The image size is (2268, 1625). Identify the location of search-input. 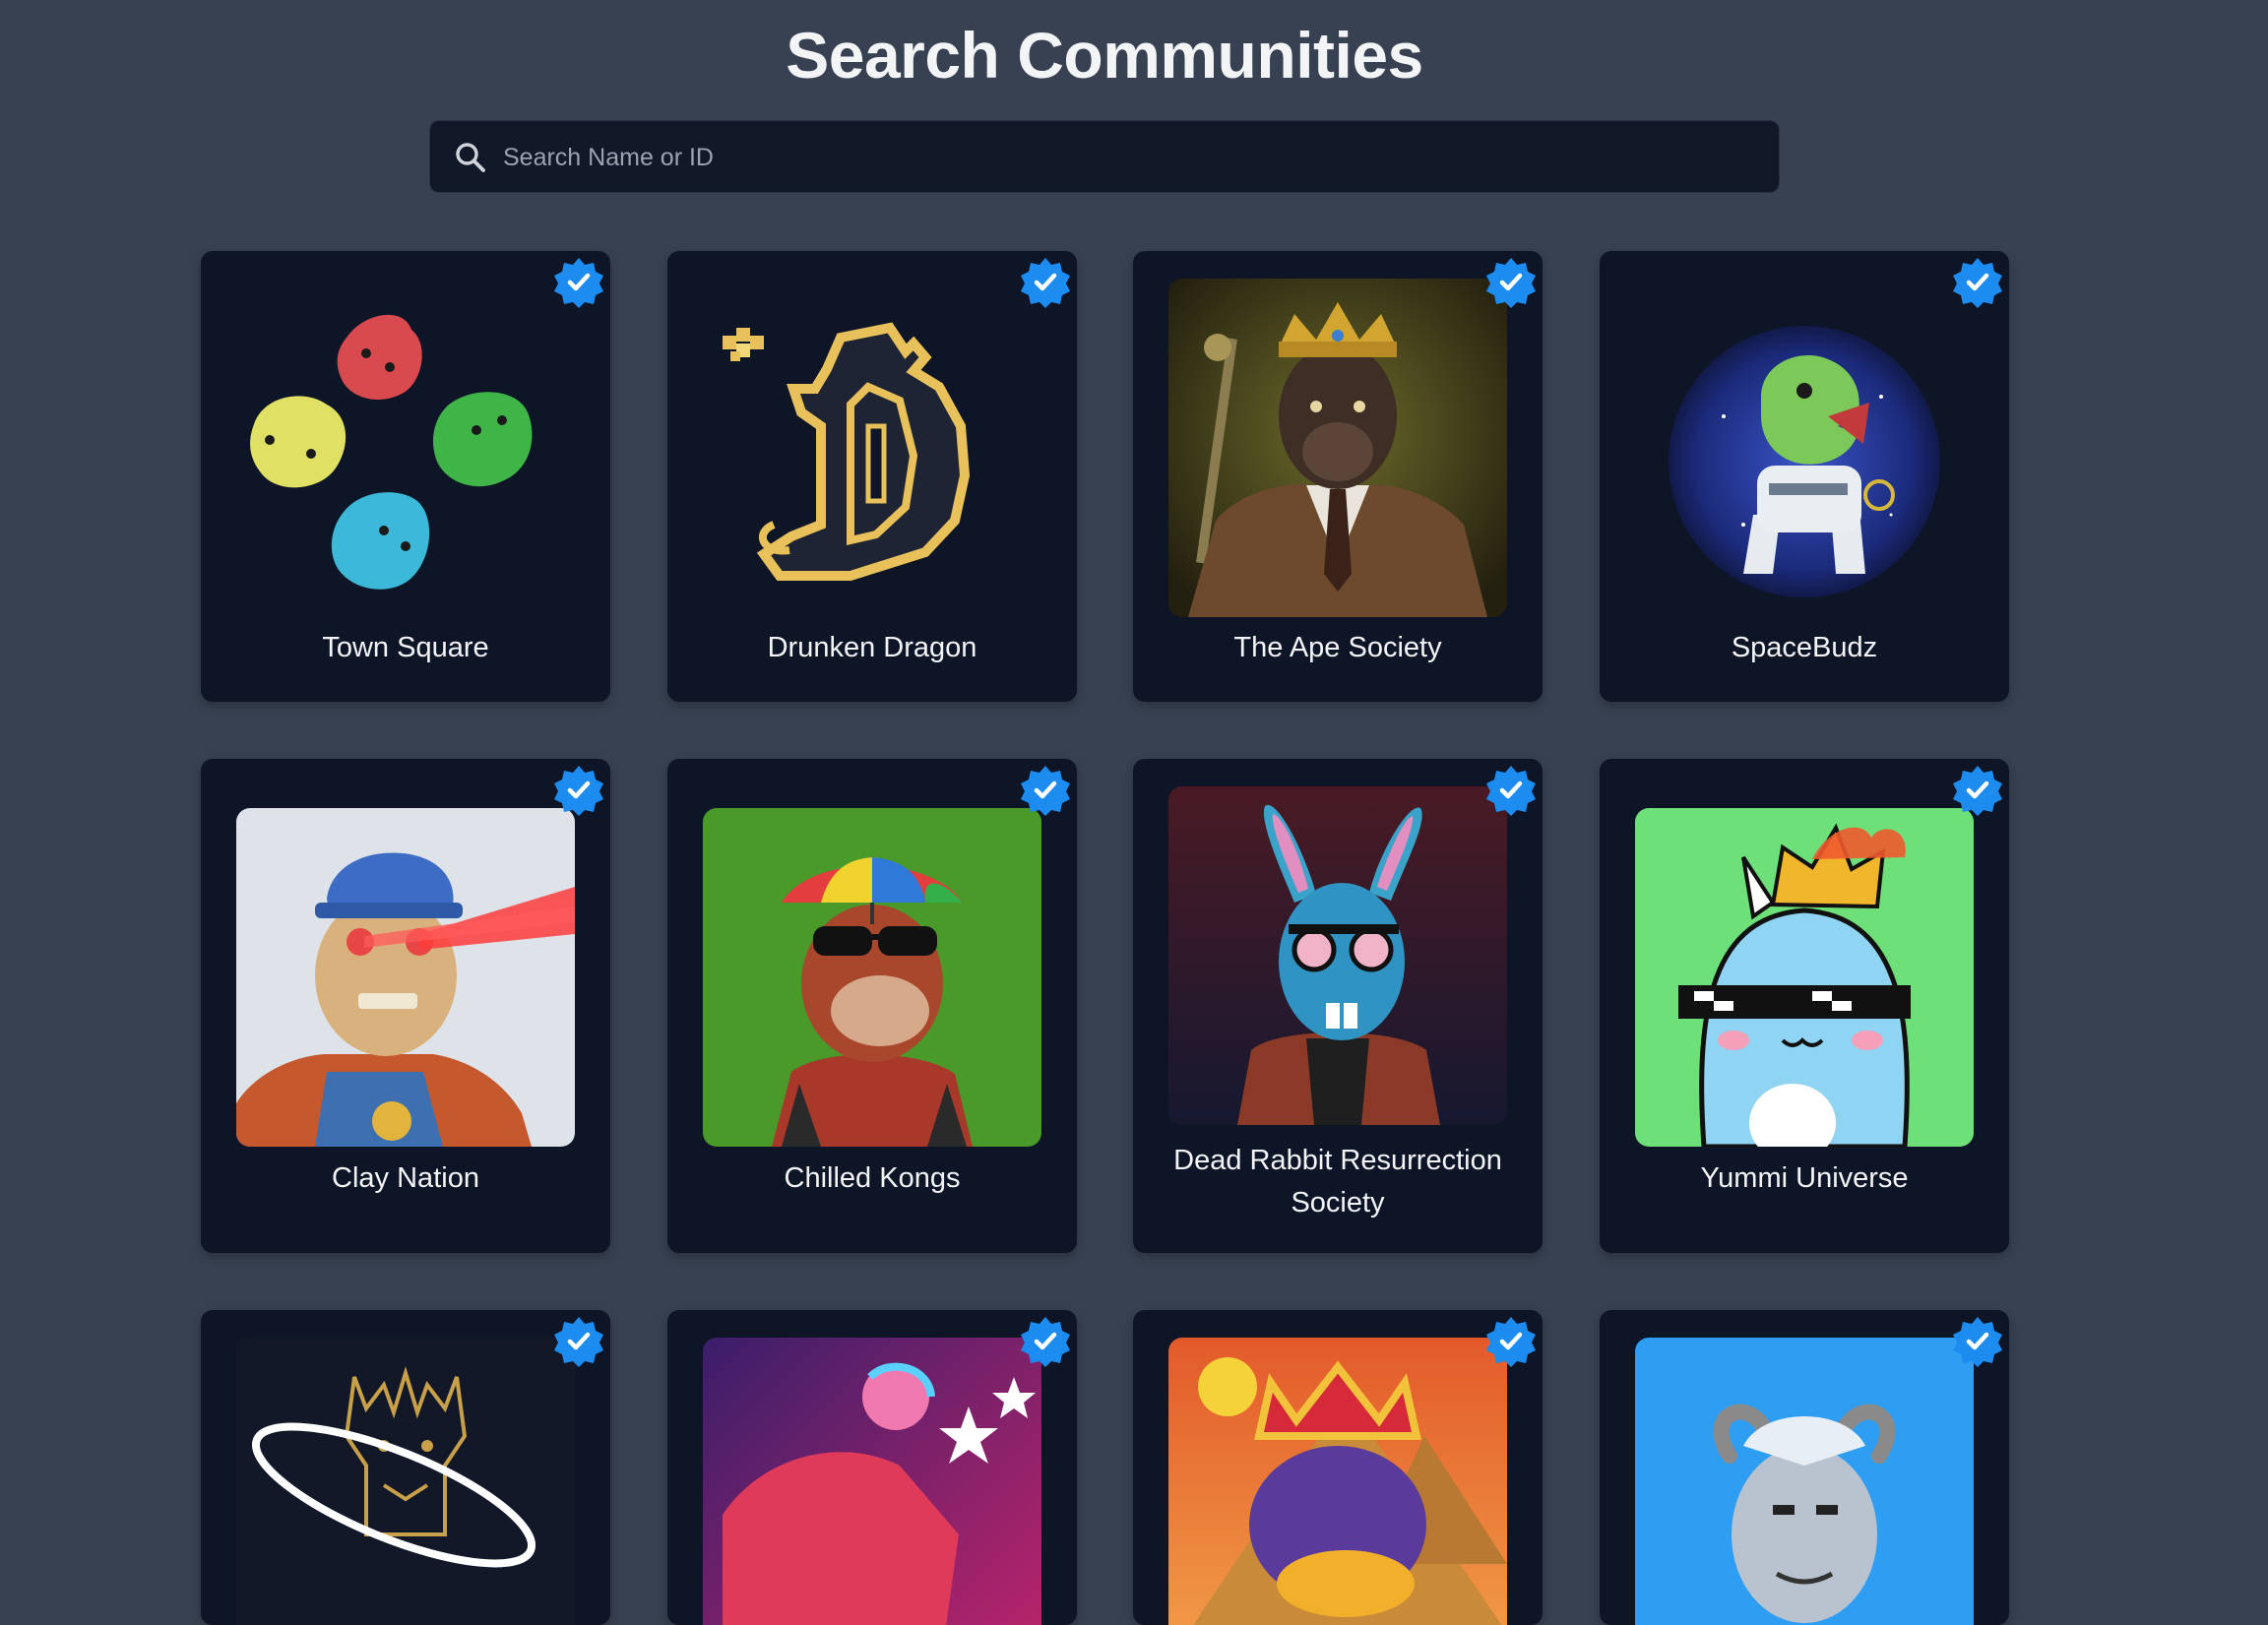
(1133, 158).